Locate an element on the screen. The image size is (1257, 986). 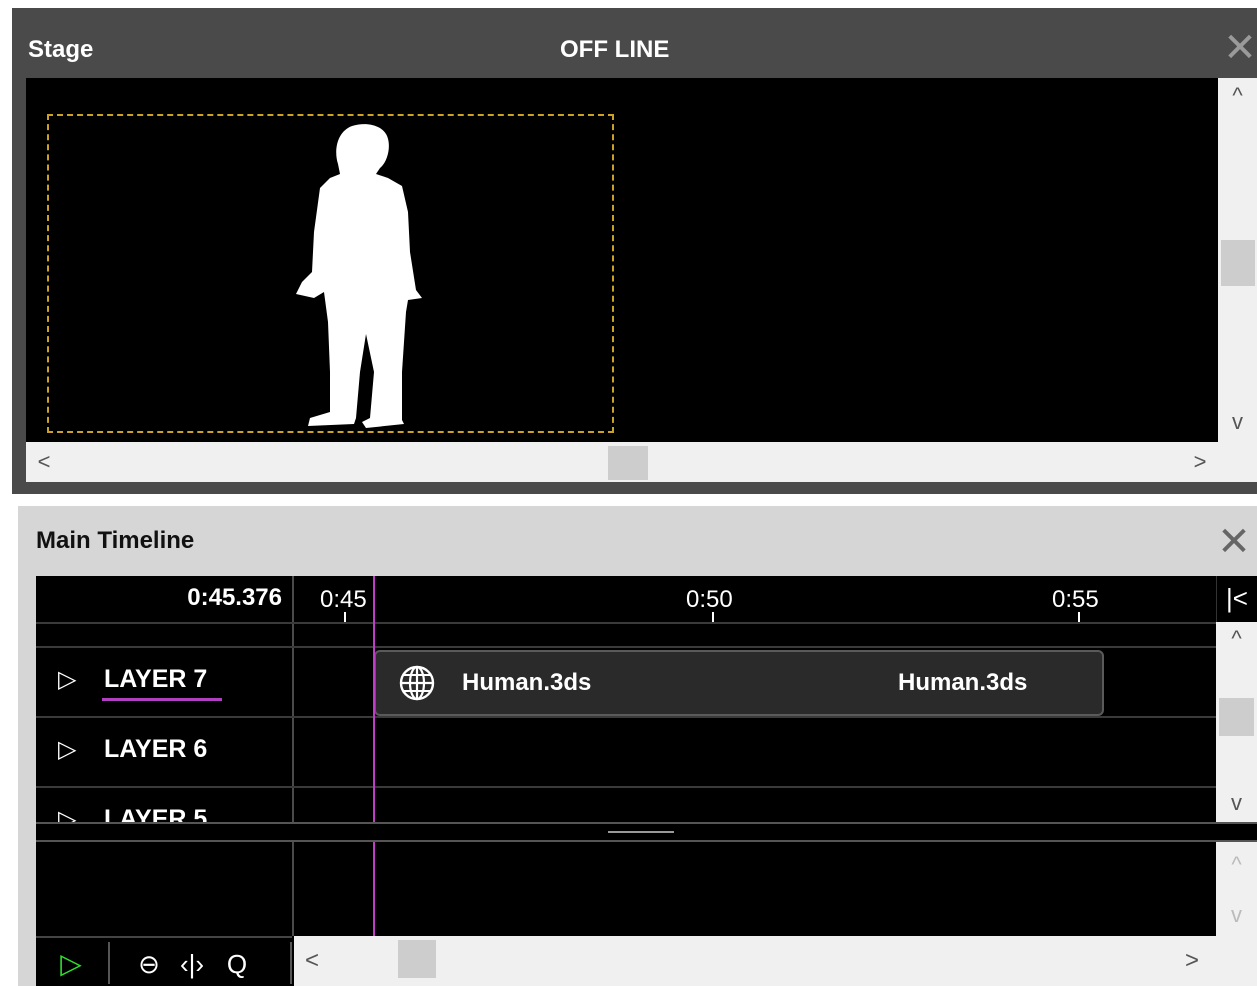
play-button: ▷ is located at coordinates (71, 964).